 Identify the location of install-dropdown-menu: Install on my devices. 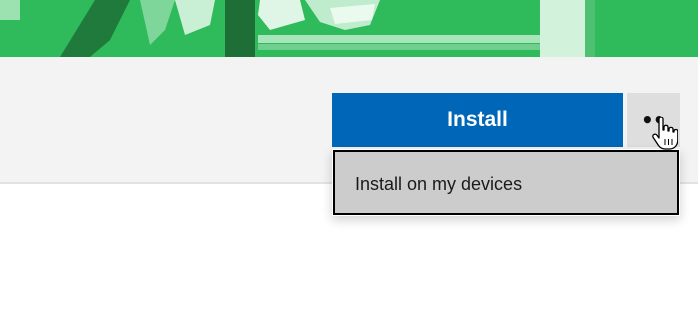
(506, 182).